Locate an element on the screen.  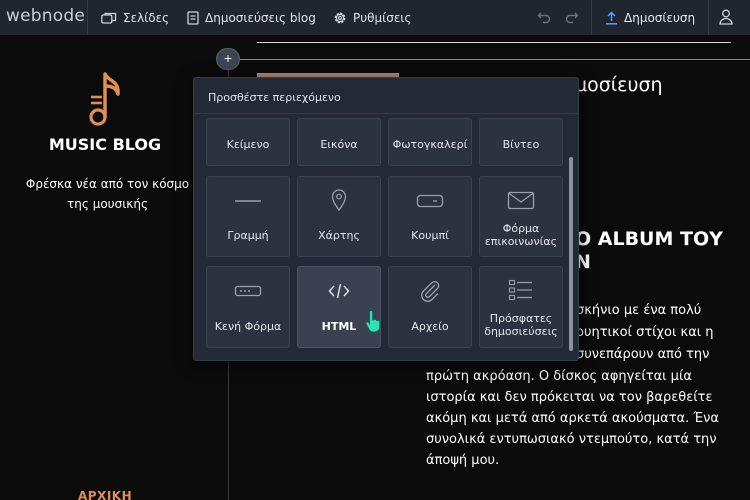
tile-map: Χάρτης is located at coordinates (339, 216).